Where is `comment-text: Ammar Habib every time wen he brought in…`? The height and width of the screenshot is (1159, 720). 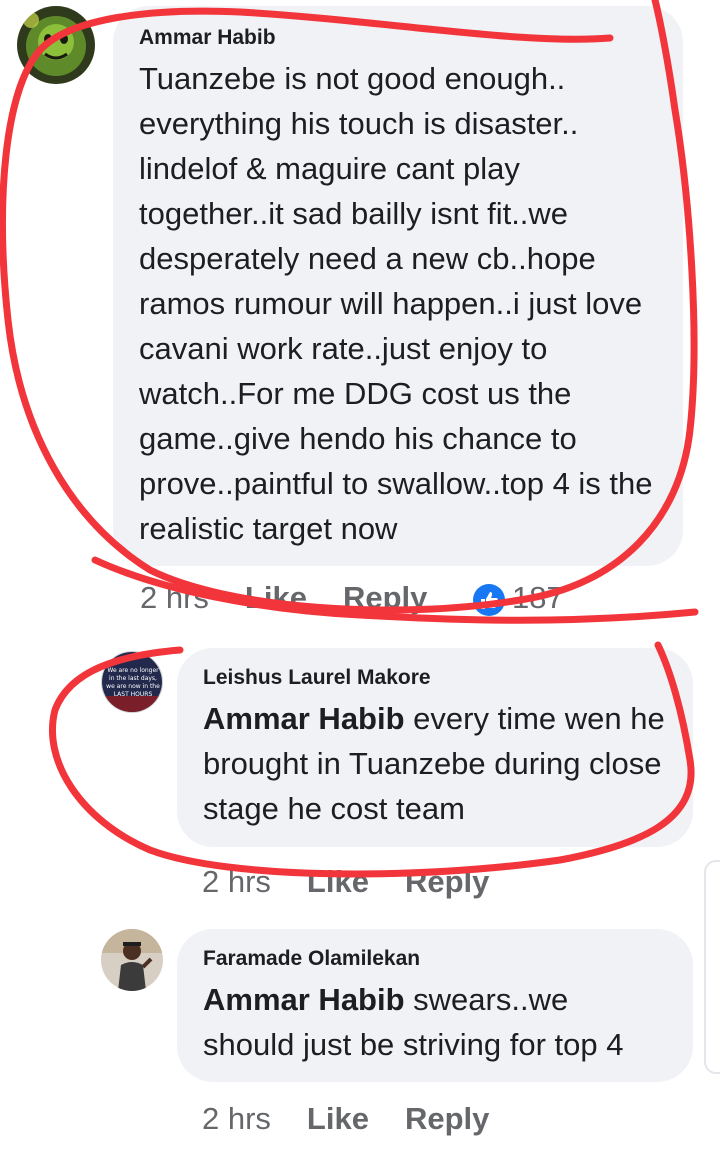
comment-text: Ammar Habib every time wen he brought in… is located at coordinates (435, 763).